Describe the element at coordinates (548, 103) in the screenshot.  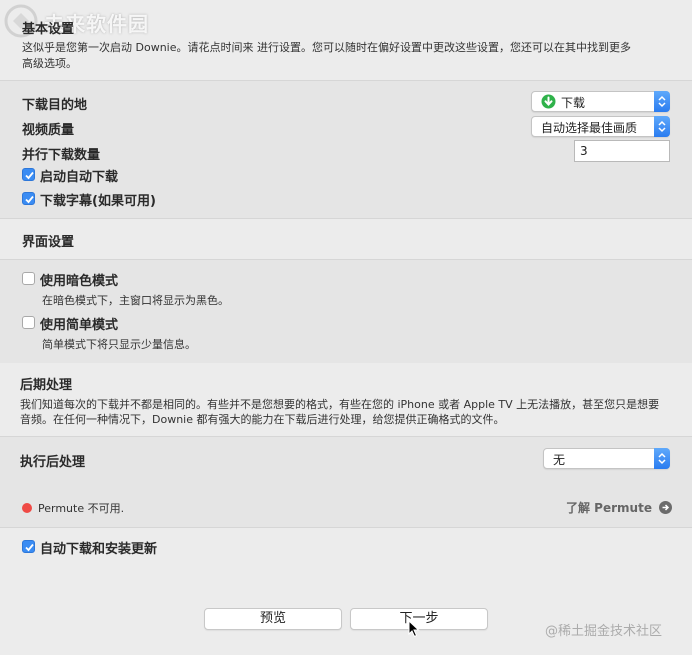
I see `download-folder-icon` at that location.